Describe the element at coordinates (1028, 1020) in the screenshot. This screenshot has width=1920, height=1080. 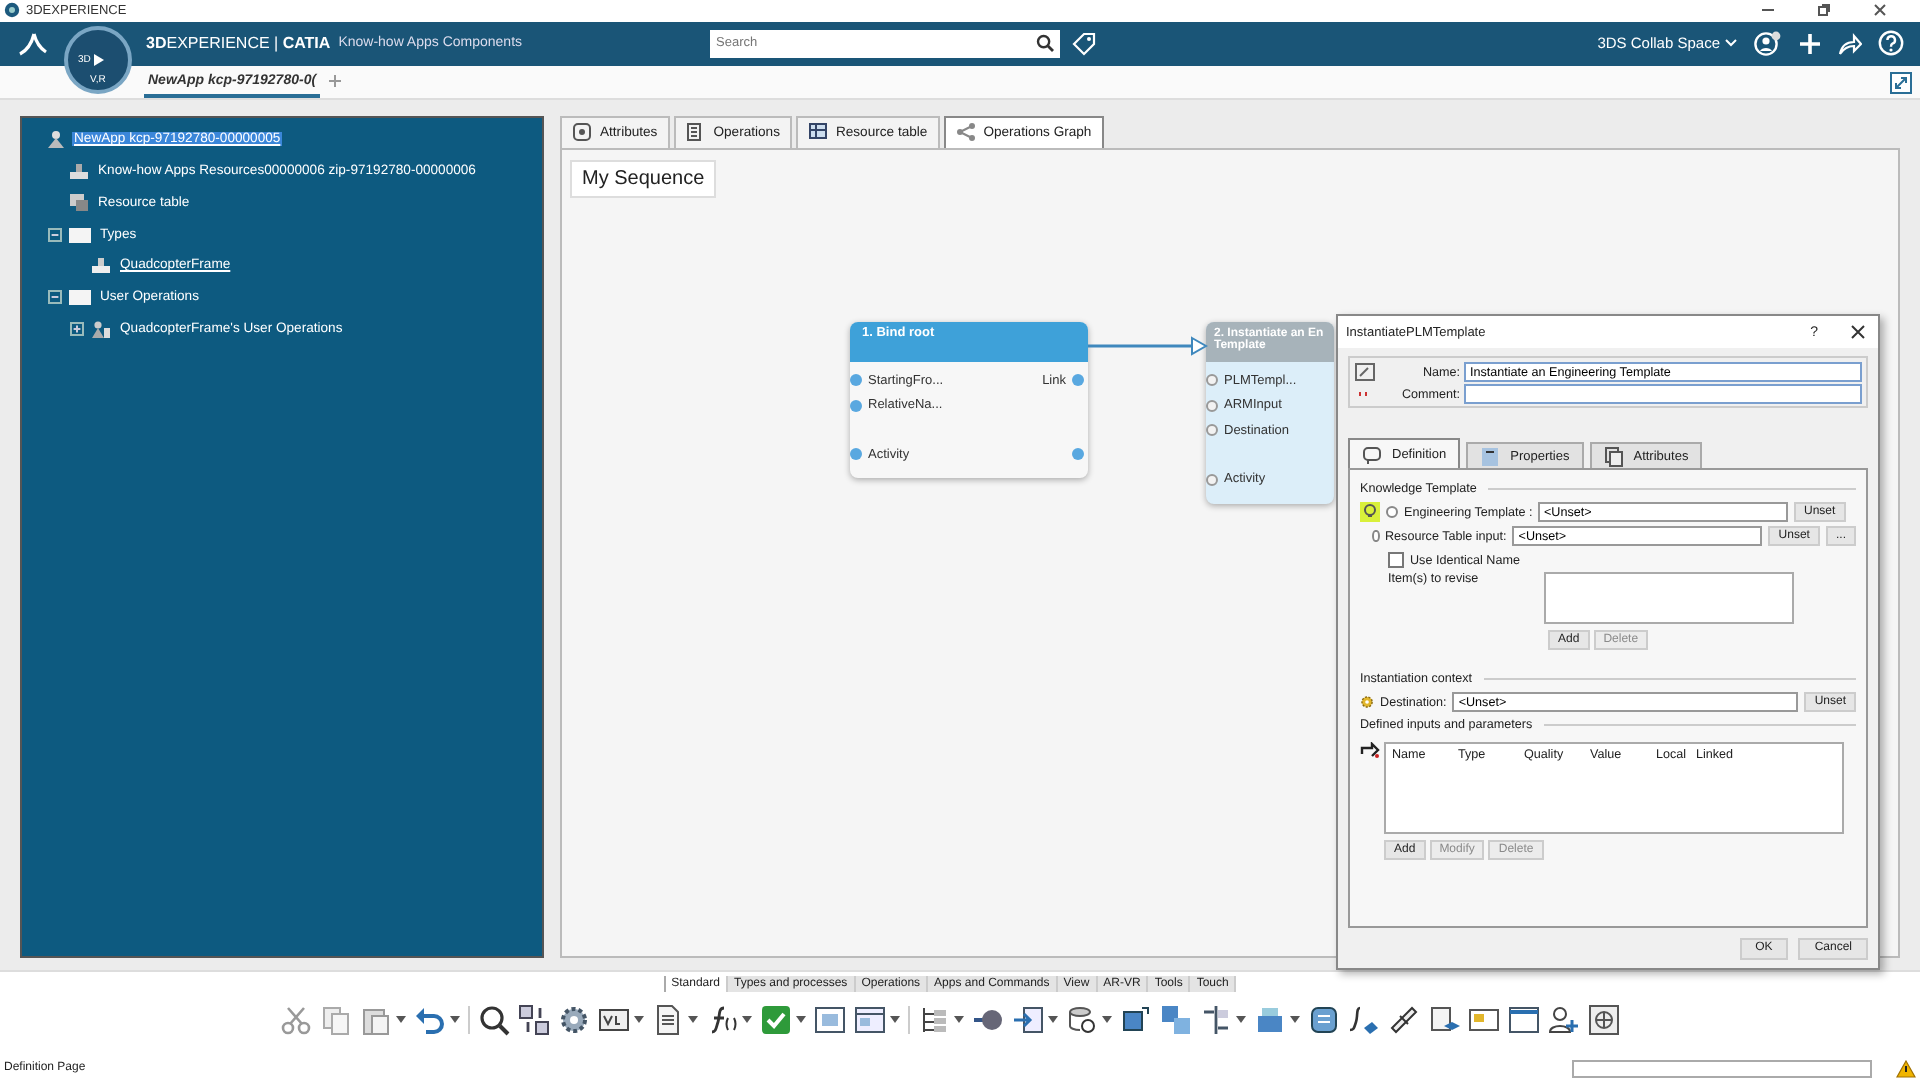
I see `import-icon` at that location.